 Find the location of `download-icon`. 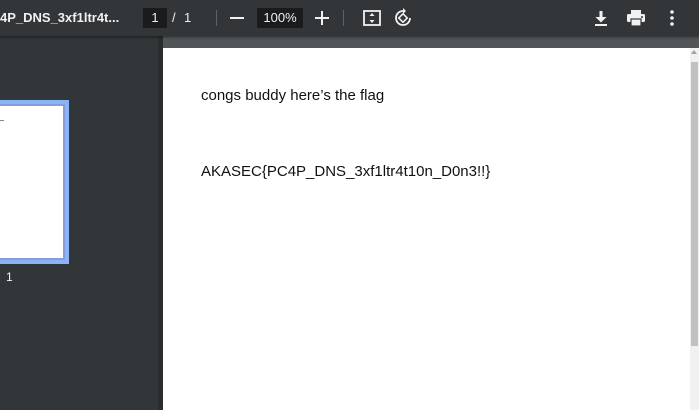

download-icon is located at coordinates (601, 18).